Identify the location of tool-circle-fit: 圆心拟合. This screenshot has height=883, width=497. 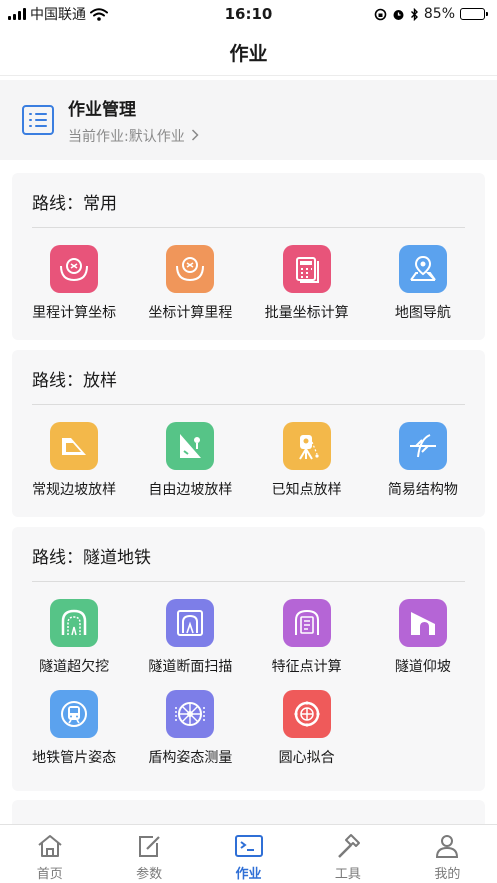
(307, 728).